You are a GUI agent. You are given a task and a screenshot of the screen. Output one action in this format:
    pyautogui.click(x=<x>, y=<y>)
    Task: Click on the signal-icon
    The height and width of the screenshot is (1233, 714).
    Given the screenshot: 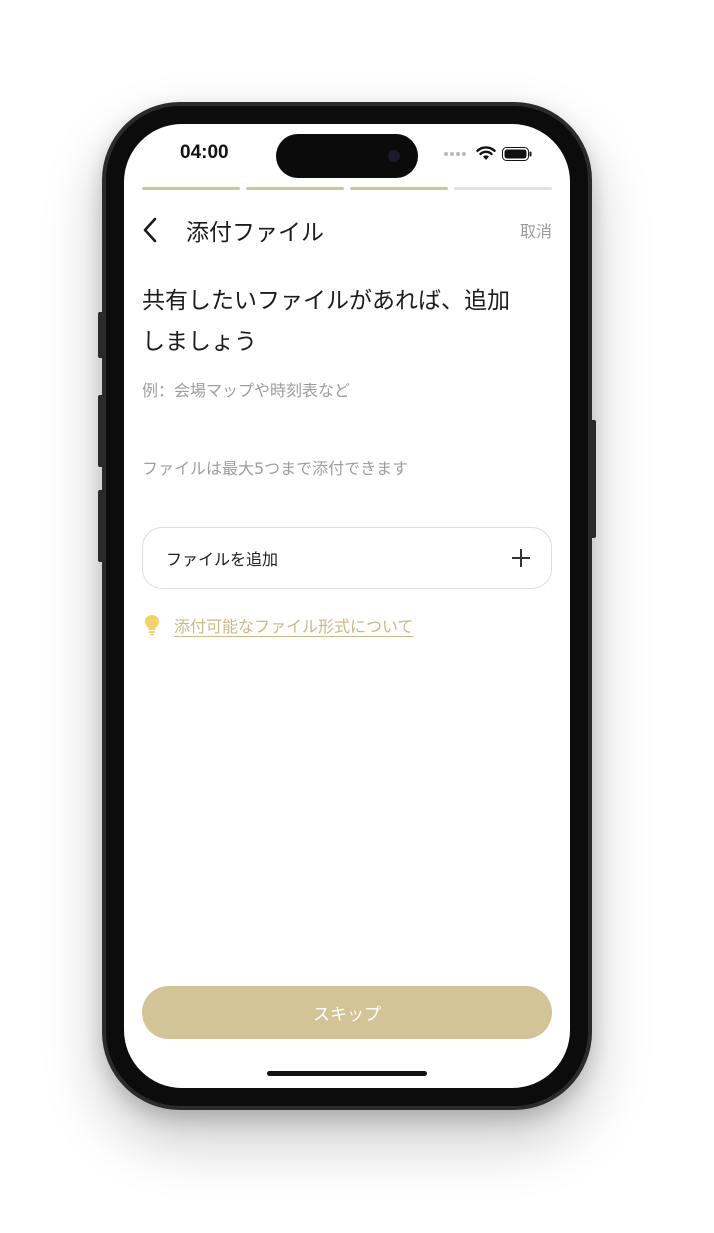 What is the action you would take?
    pyautogui.click(x=455, y=153)
    